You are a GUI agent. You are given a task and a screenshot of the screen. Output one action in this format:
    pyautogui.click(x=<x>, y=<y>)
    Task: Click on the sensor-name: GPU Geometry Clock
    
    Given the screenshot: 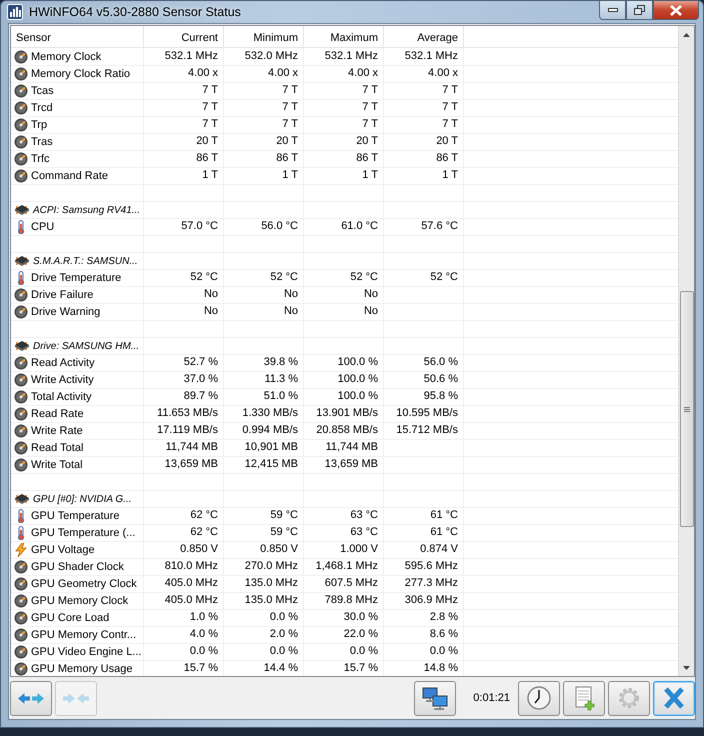 What is the action you would take?
    pyautogui.click(x=84, y=584)
    